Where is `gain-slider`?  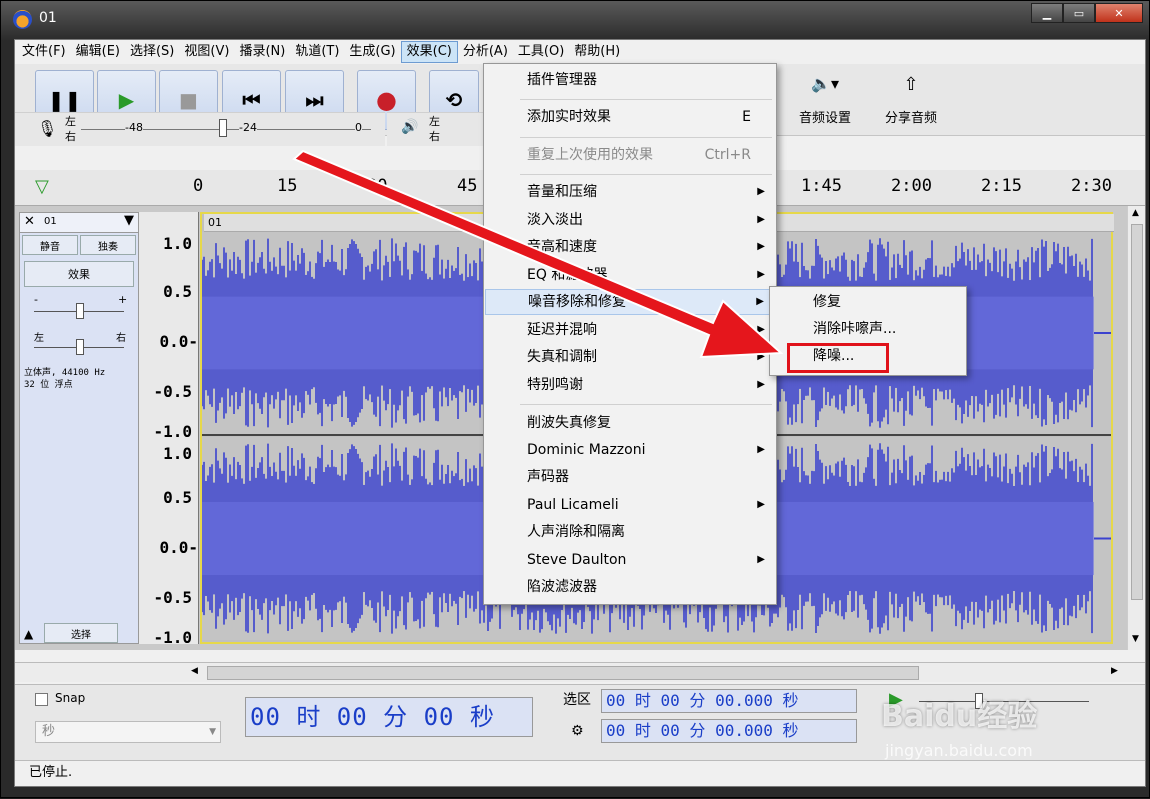 gain-slider is located at coordinates (80, 311).